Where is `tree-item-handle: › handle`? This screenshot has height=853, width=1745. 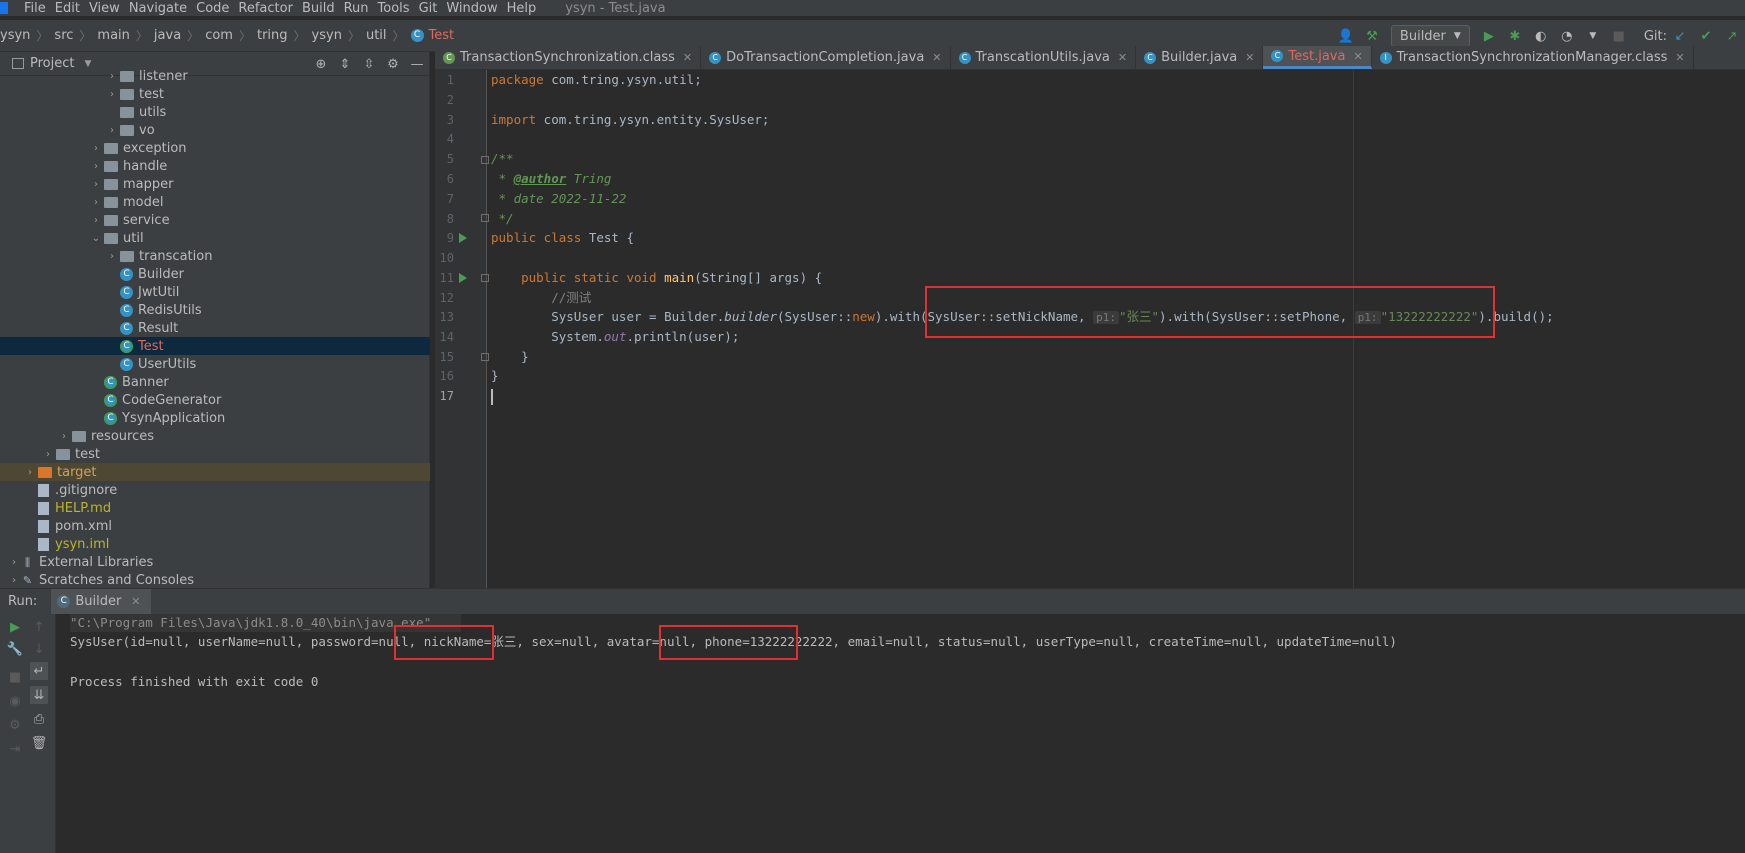
tree-item-handle: › handle is located at coordinates (215, 166).